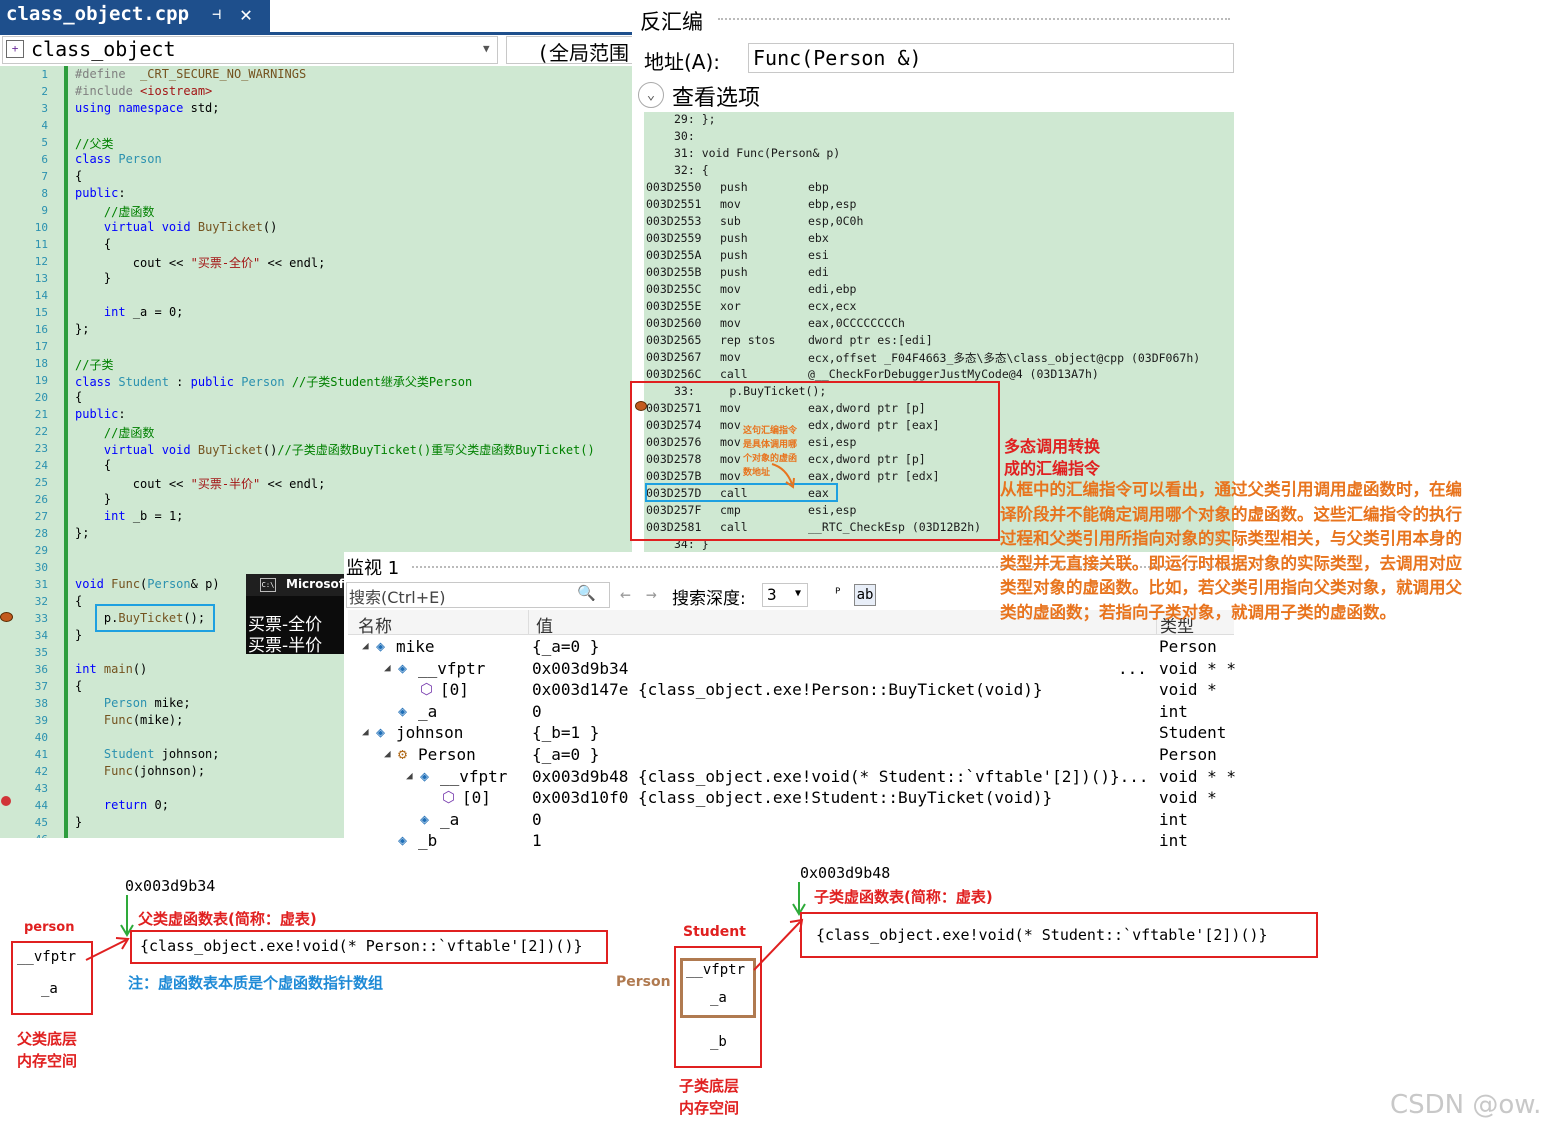 This screenshot has height=1131, width=1550. What do you see at coordinates (381, 732) in the screenshot?
I see `obj-icon: ◈` at bounding box center [381, 732].